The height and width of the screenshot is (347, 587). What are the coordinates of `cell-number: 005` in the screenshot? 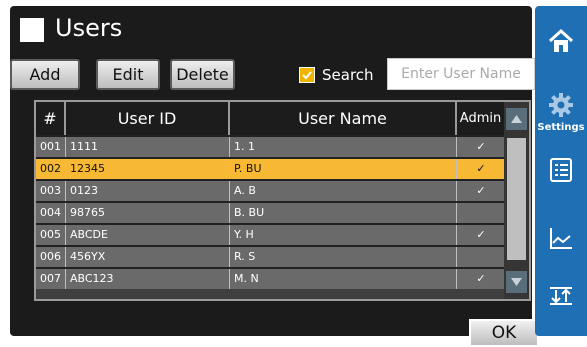 It's located at (51, 235).